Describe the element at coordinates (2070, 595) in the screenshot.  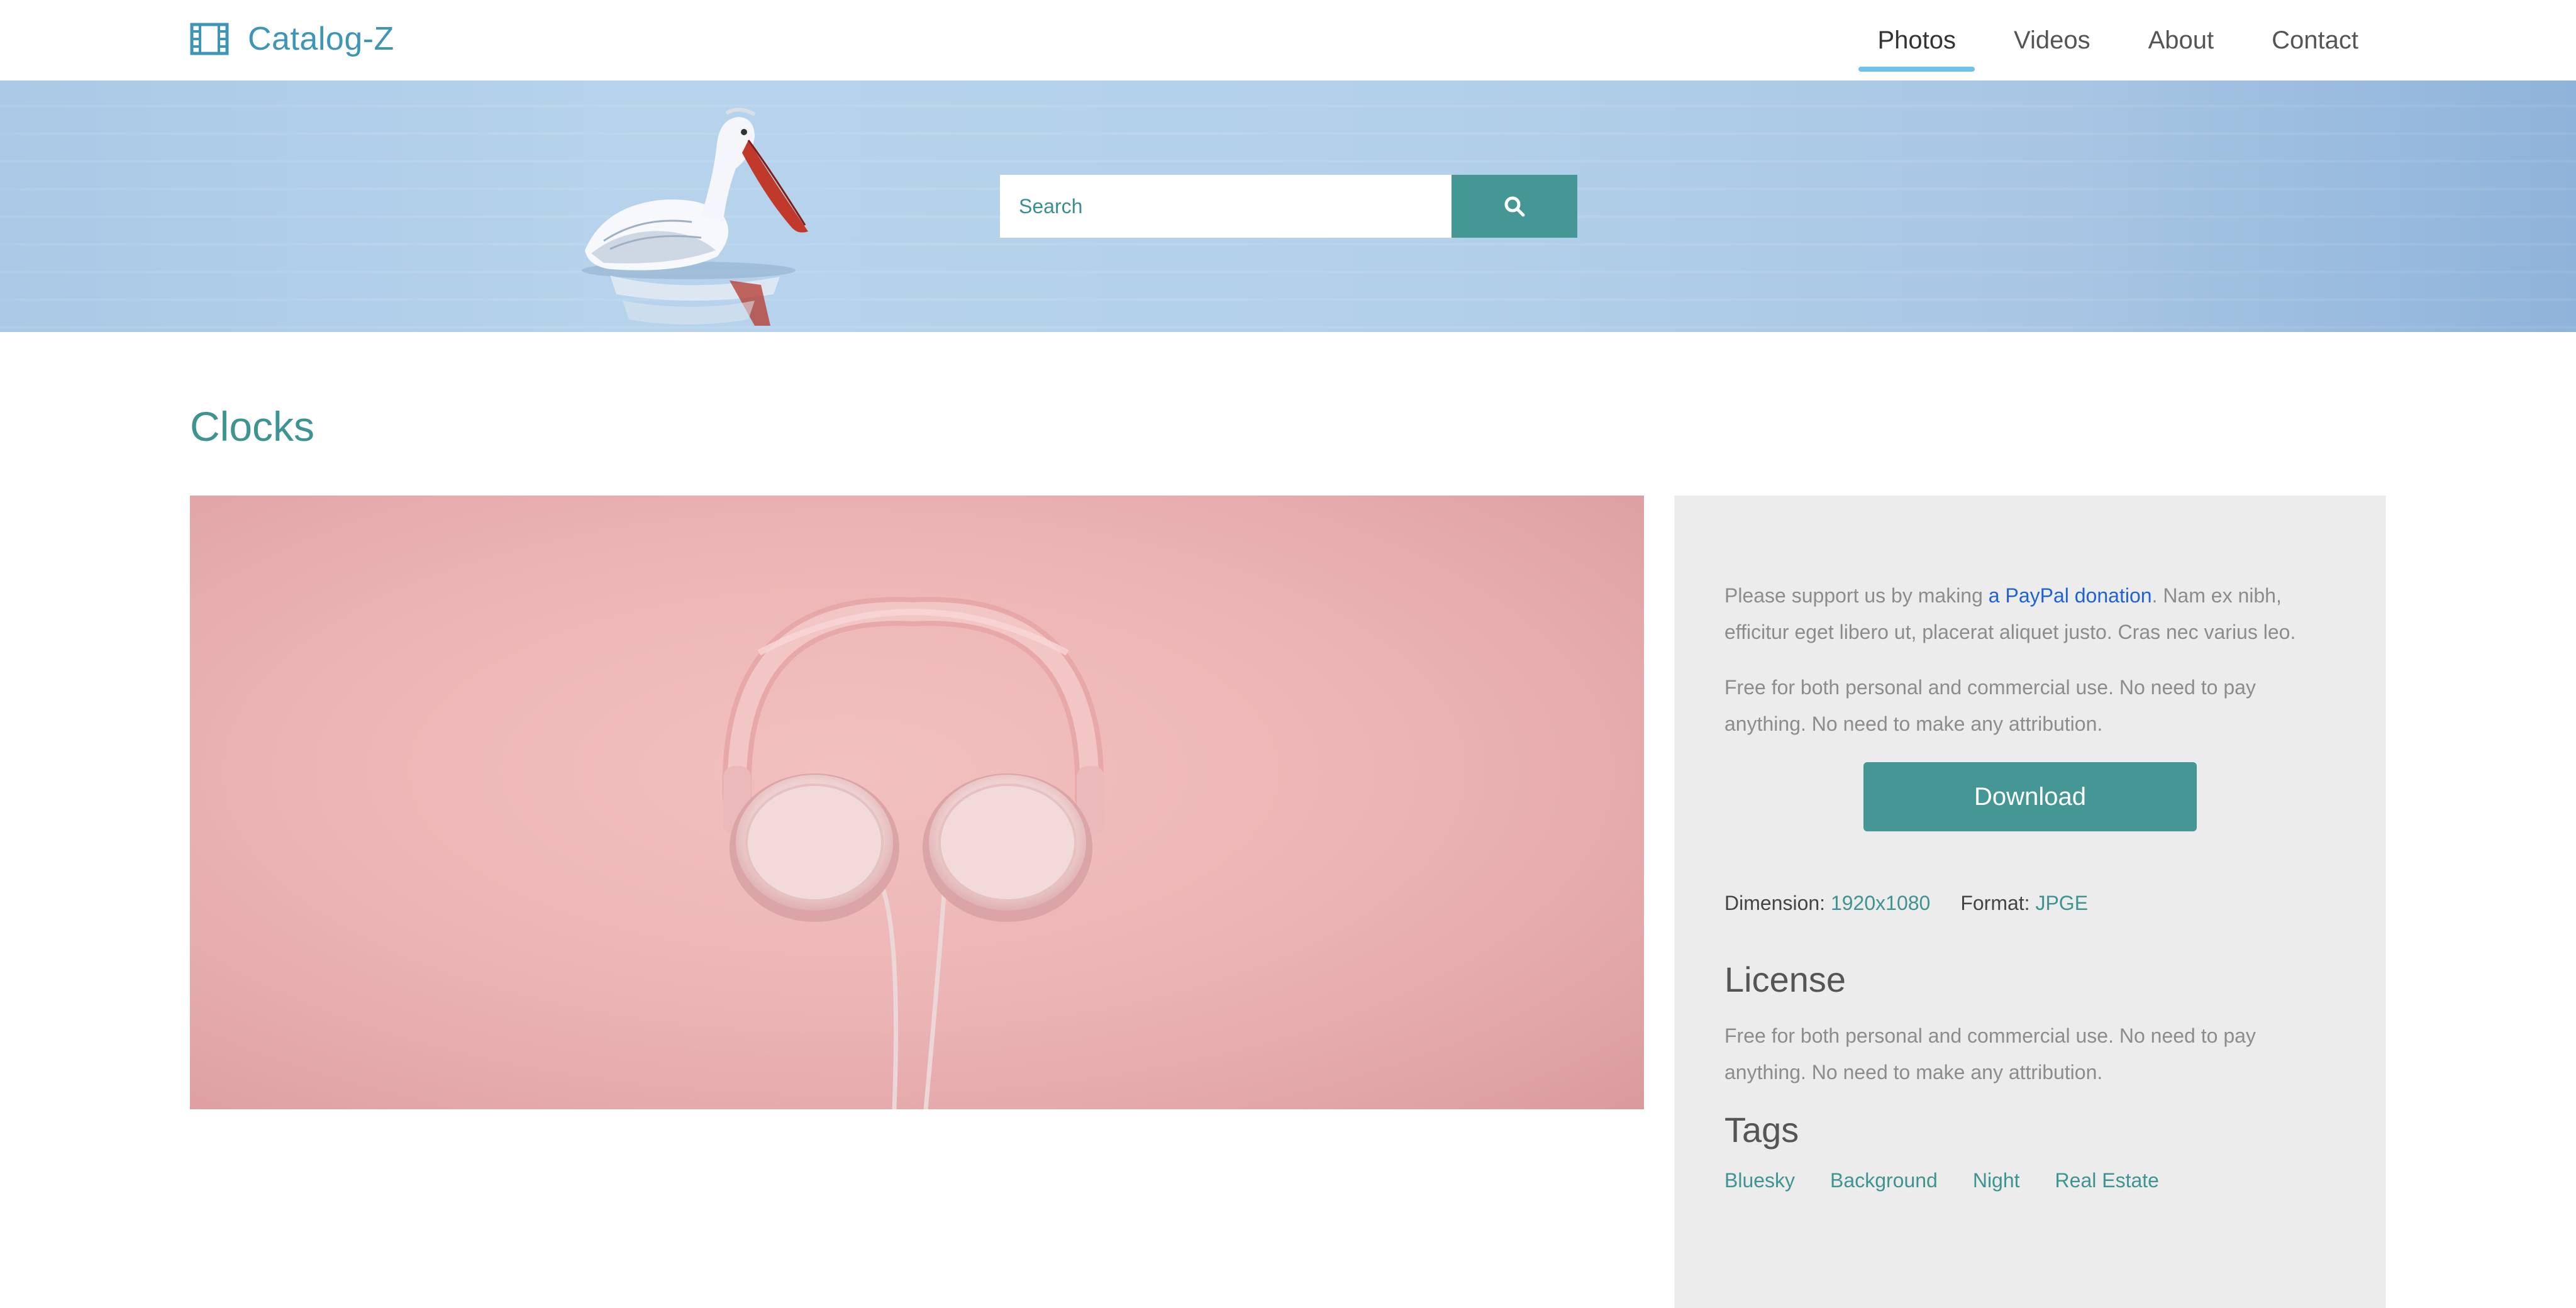
I see `paypal-donation-link: a PayPal donation` at that location.